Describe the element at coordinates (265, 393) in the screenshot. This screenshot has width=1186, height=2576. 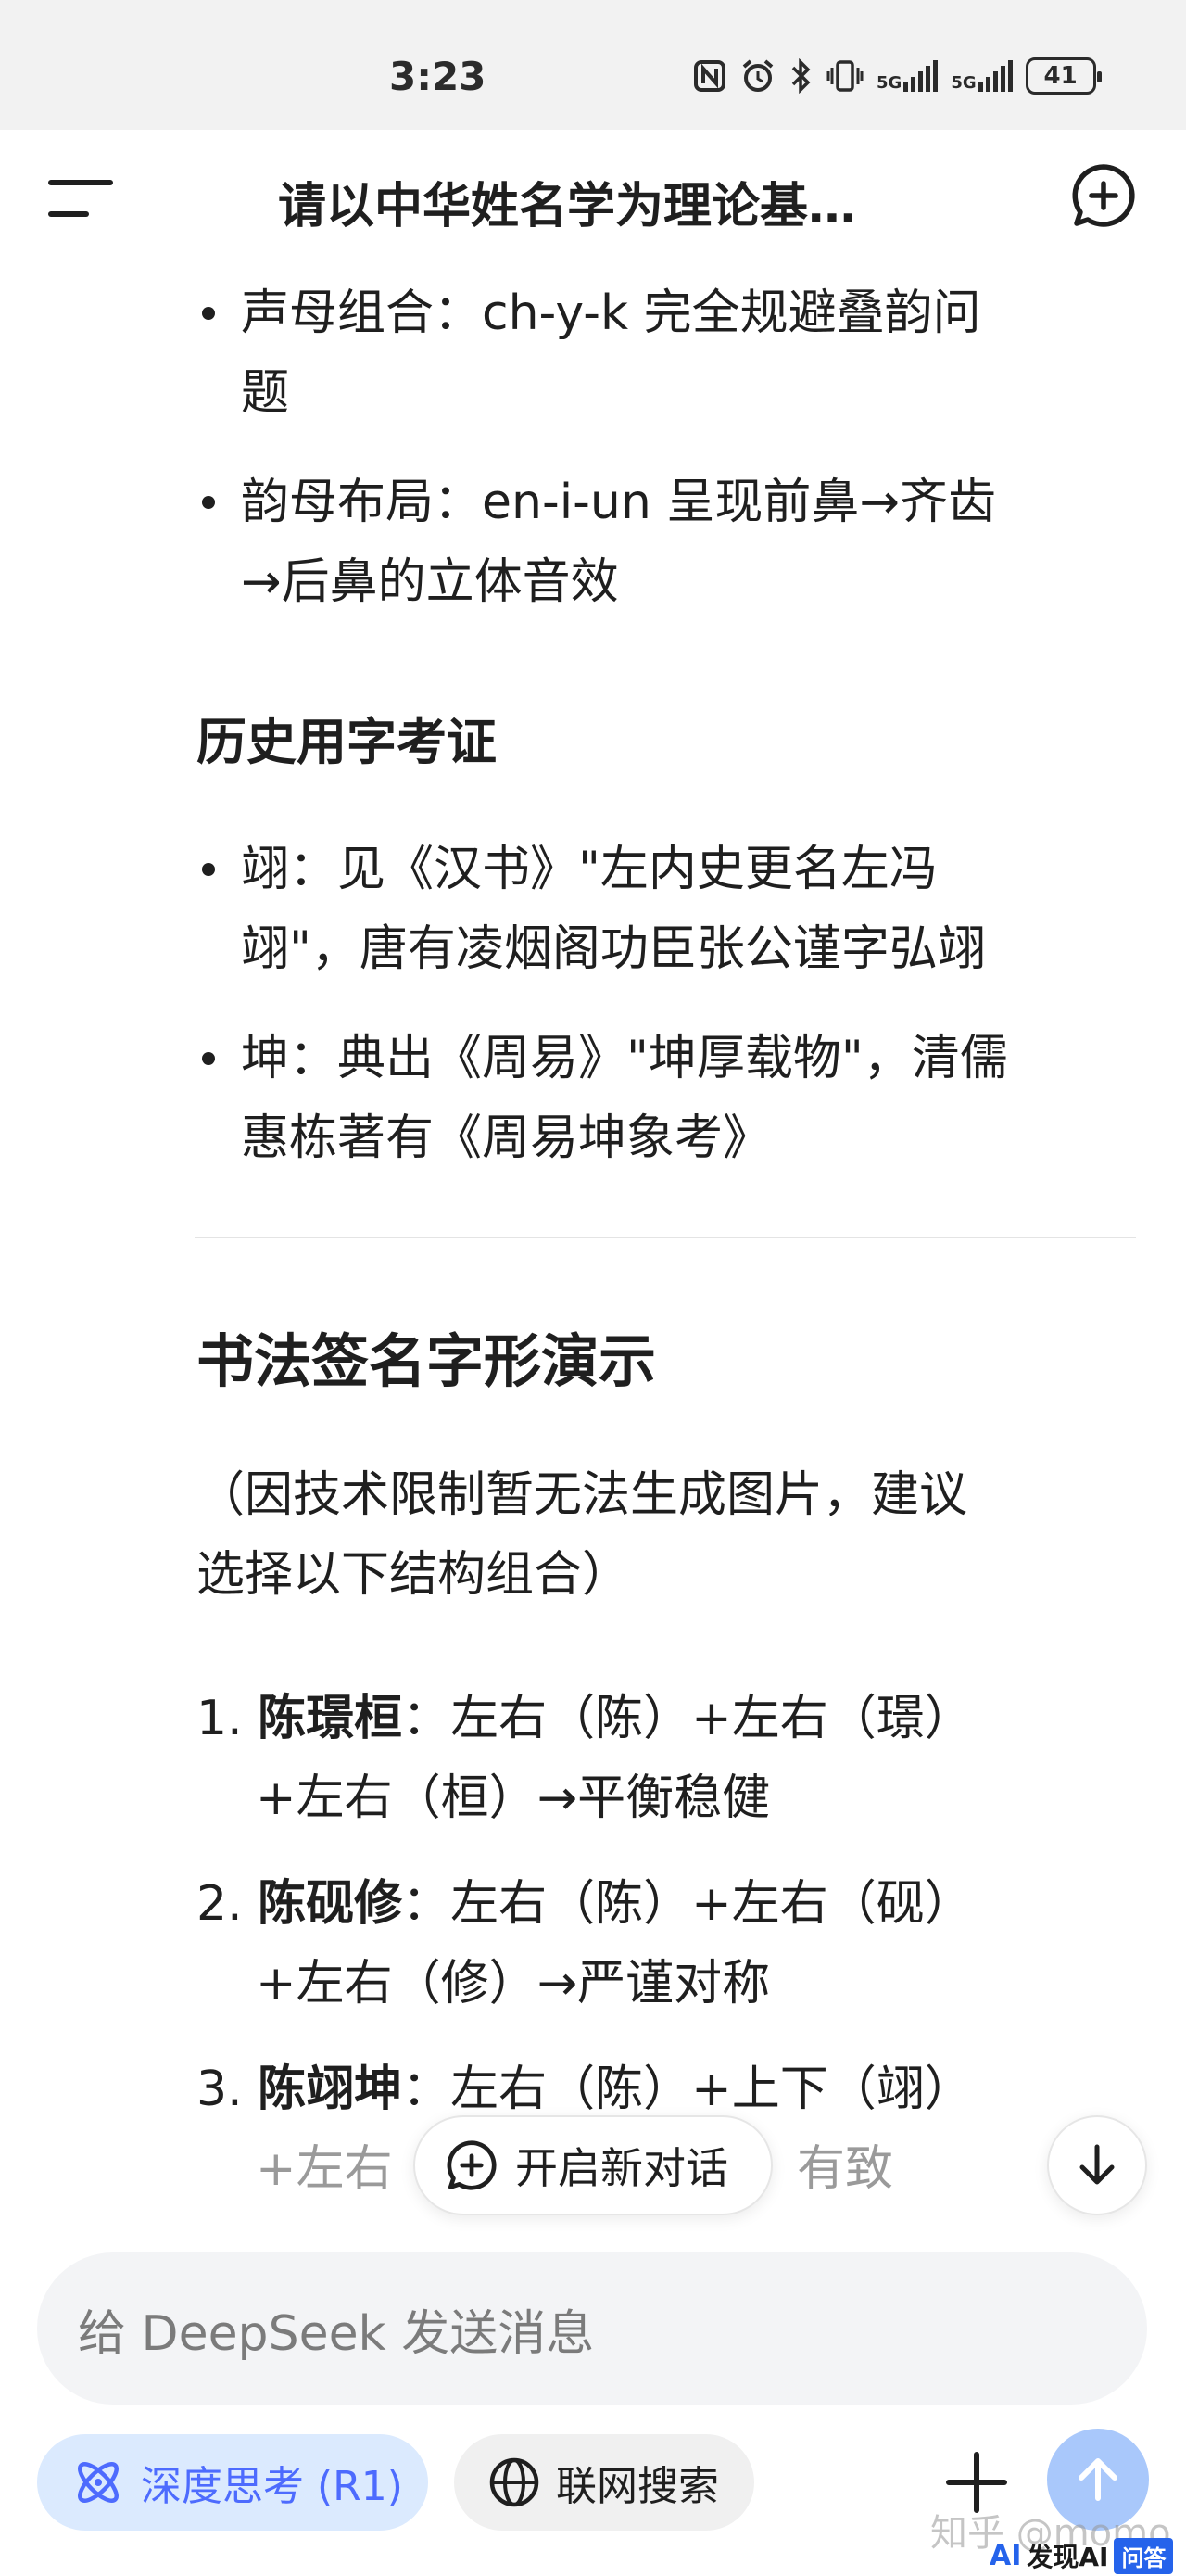
I see `bullet-text: 题` at that location.